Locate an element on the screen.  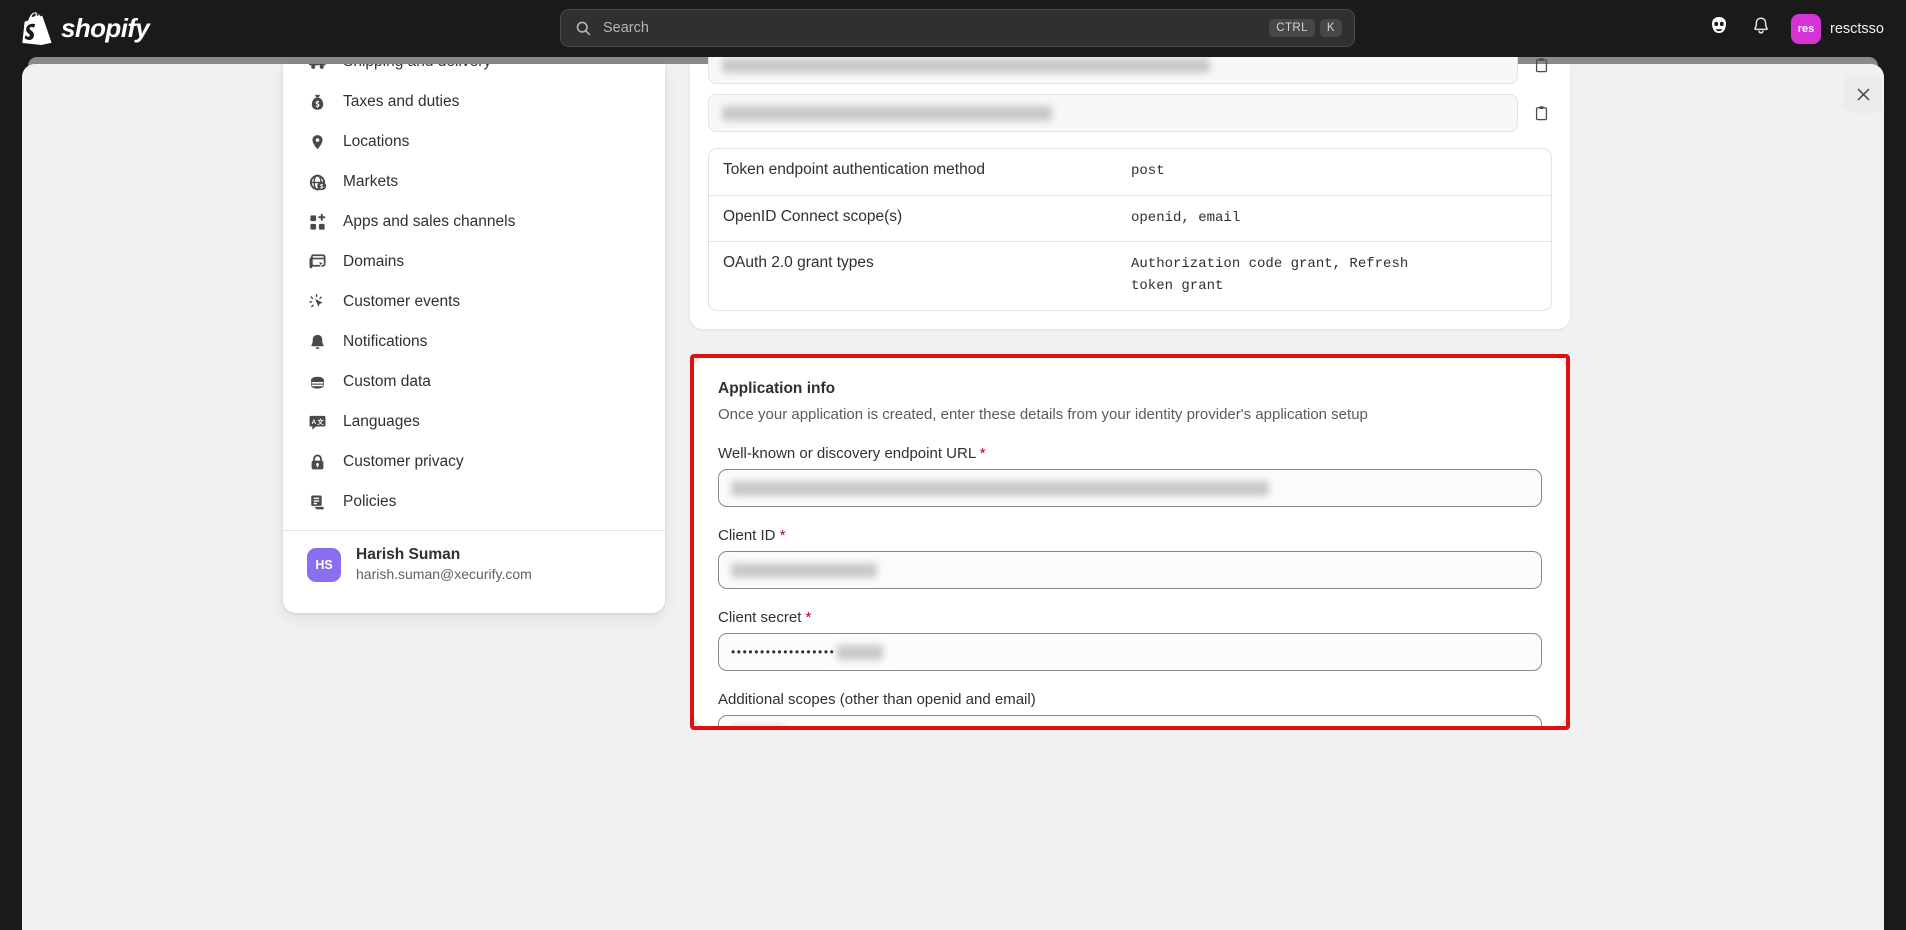
field-well-known-endpoint-url: Well-known or discovery endpoint URL * is located at coordinates (1130, 476).